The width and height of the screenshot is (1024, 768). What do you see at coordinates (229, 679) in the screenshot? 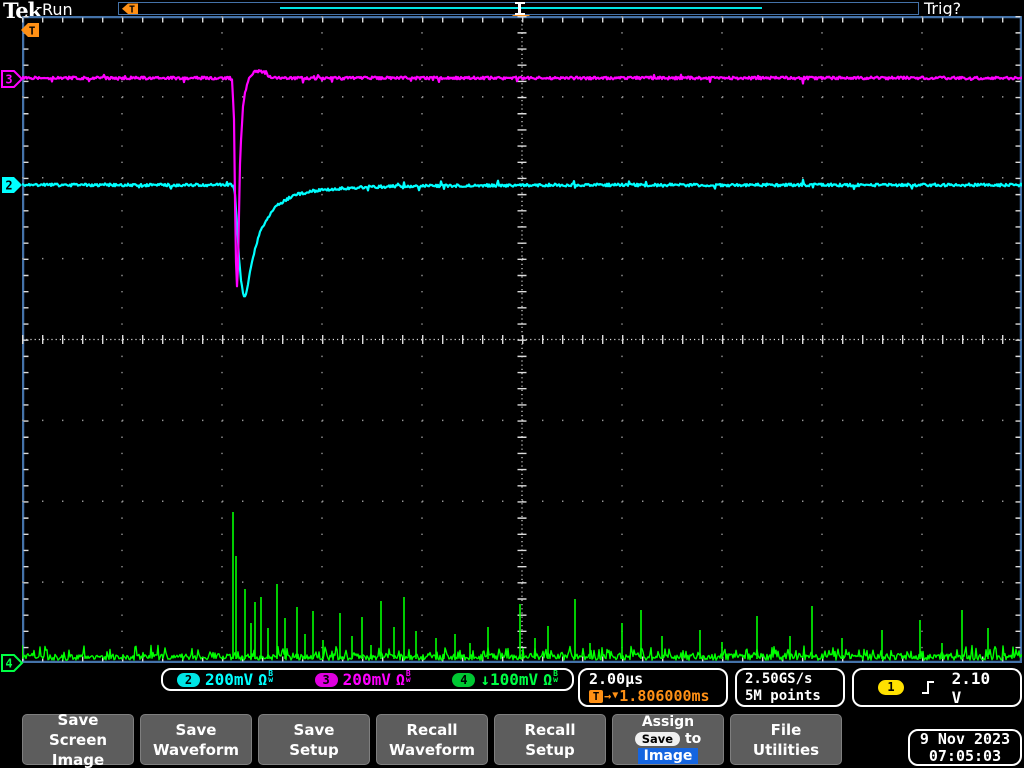
I see `channel-2-scale: 200mV` at bounding box center [229, 679].